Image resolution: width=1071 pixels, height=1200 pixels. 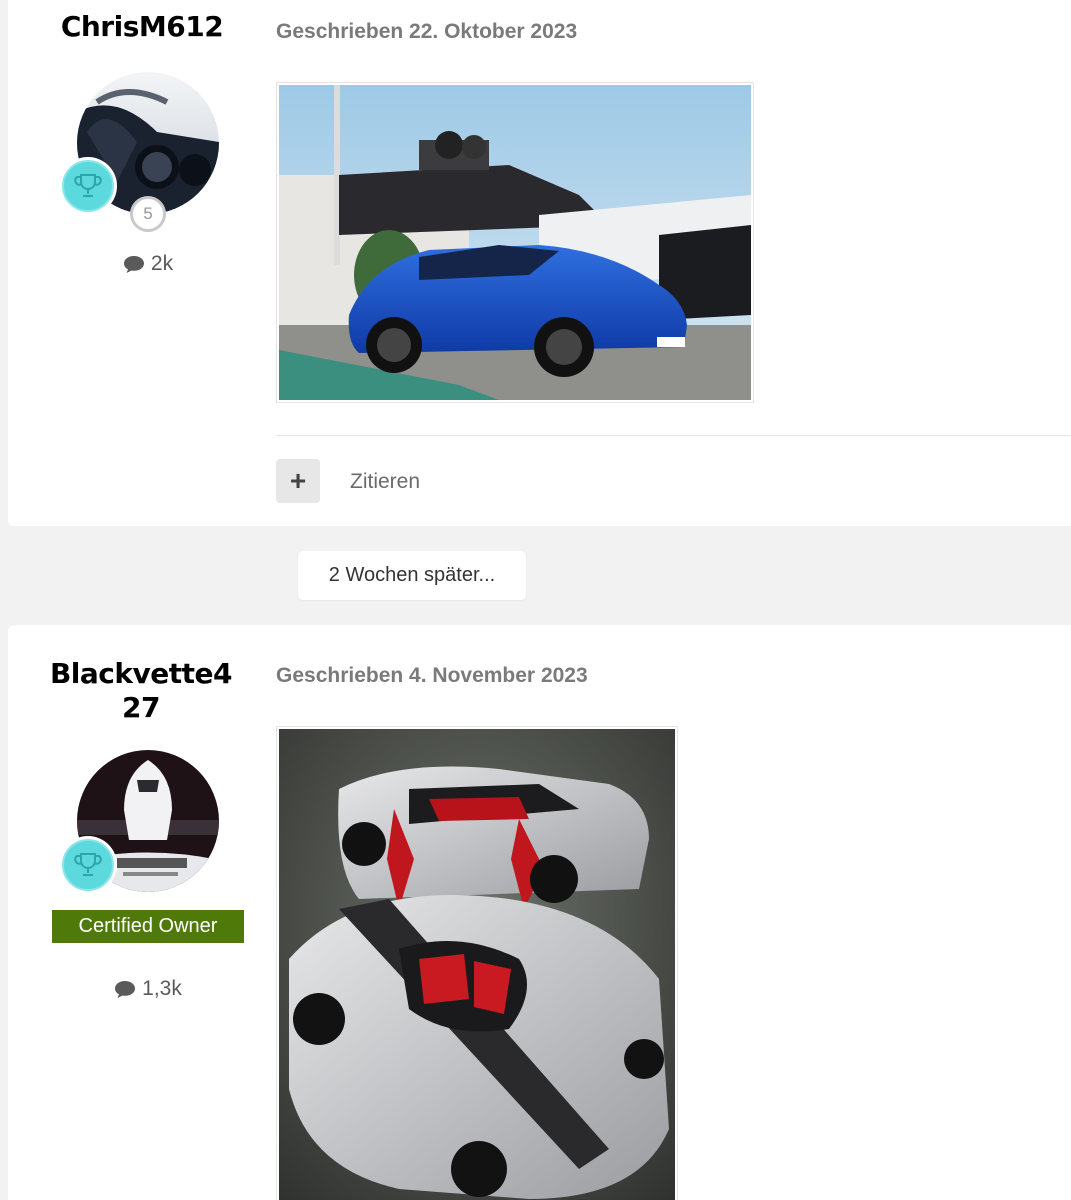 I want to click on post-date: Geschrieben 4. November 2023, so click(x=432, y=676).